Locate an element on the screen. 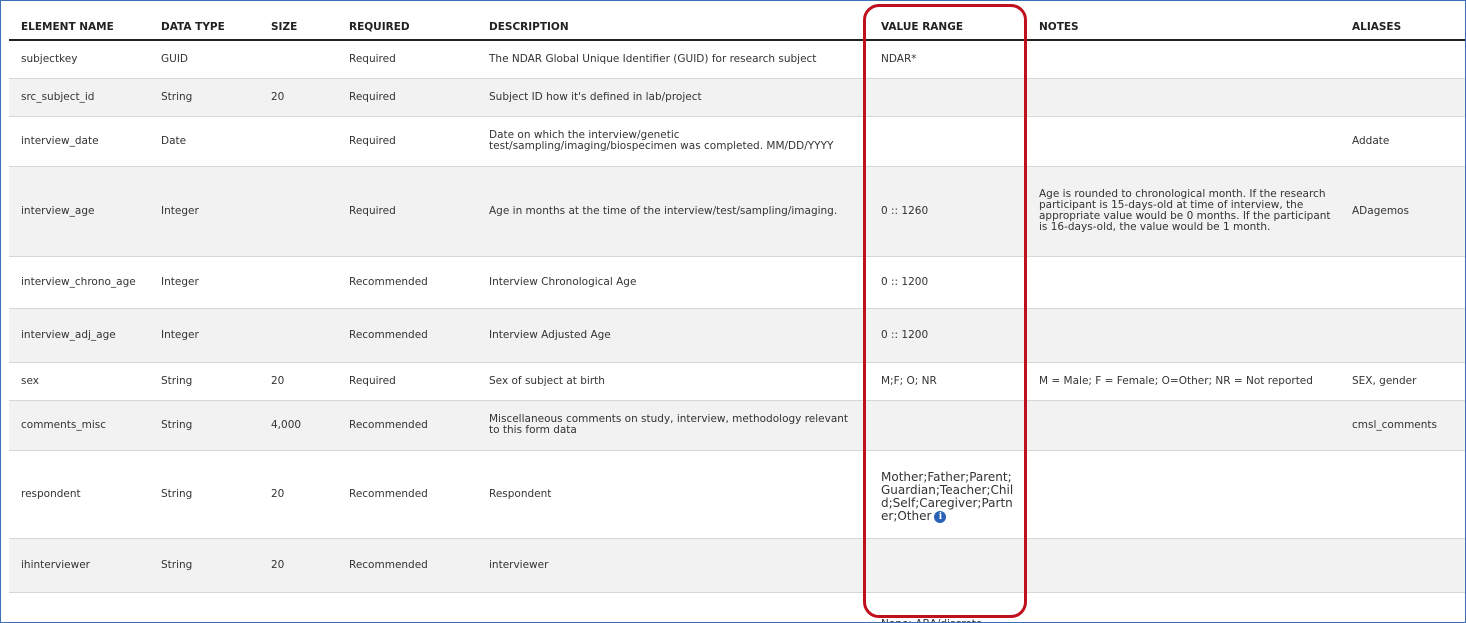 The width and height of the screenshot is (1466, 623). cell-element-name: interview_age is located at coordinates (79, 211).